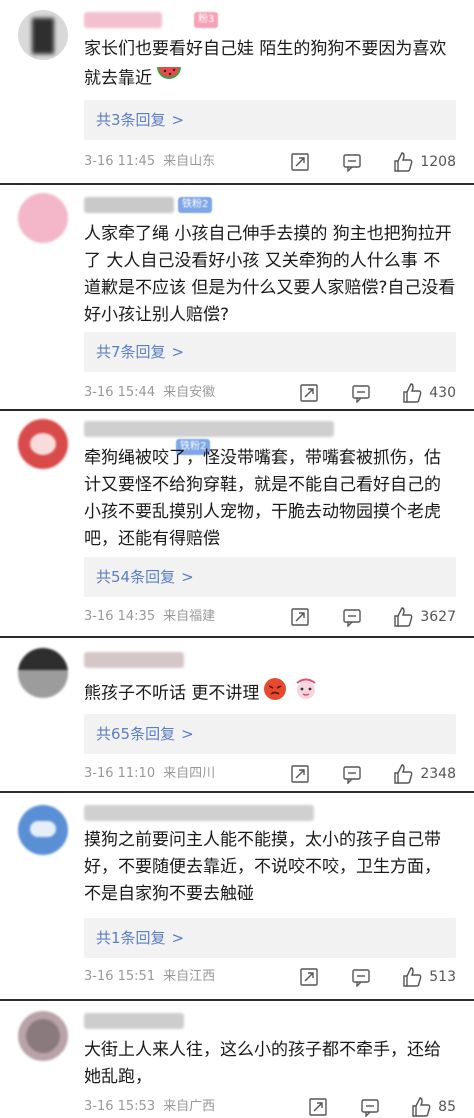 The height and width of the screenshot is (1118, 474). I want to click on like-button: 85, so click(433, 1107).